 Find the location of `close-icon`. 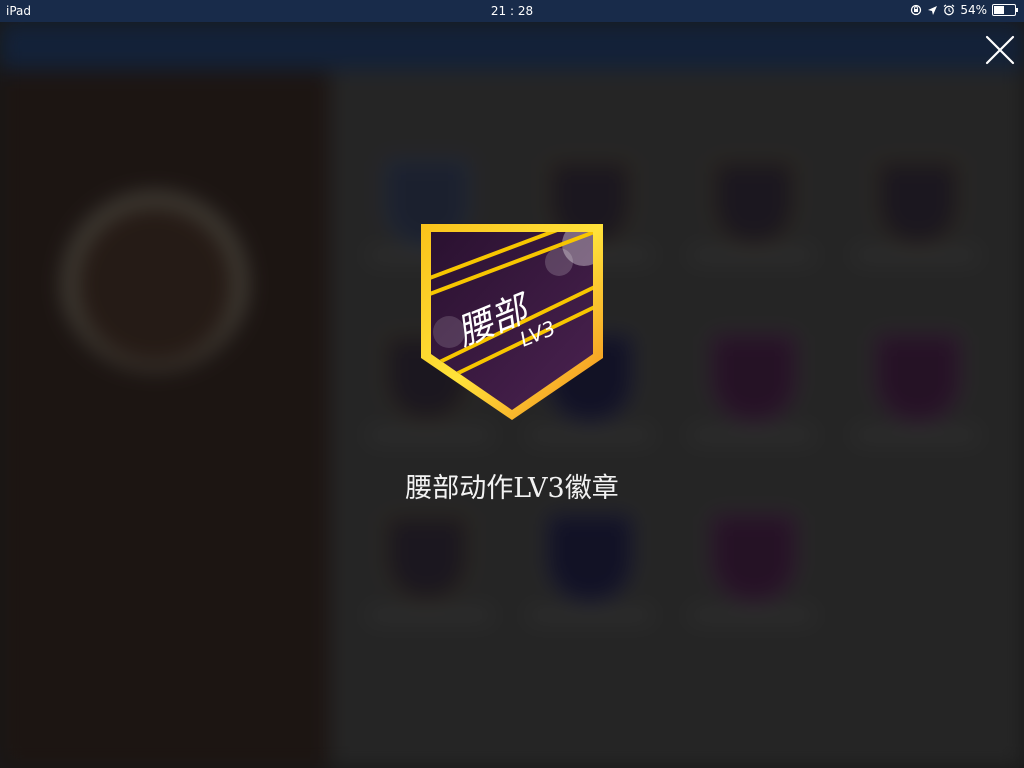

close-icon is located at coordinates (1000, 50).